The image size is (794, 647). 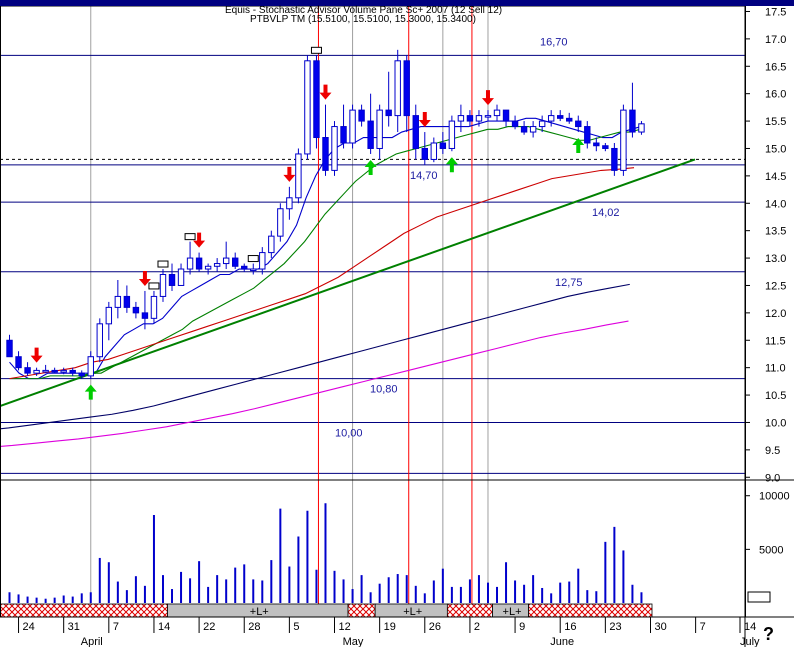 I want to click on level-label: 14,02, so click(x=606, y=213).